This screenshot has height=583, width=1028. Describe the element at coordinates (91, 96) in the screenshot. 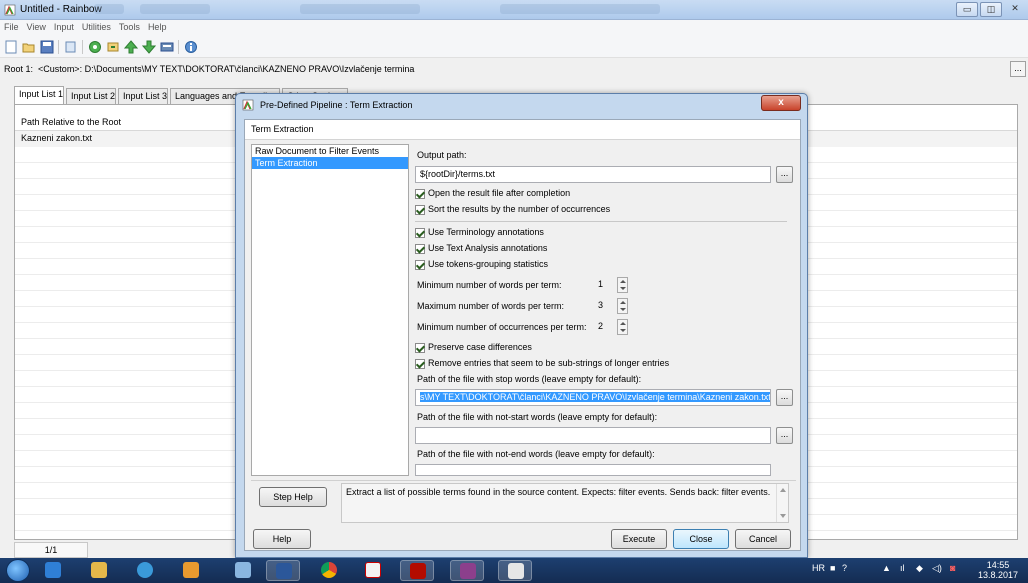

I see `tab-input-list-2: Input List 2` at that location.